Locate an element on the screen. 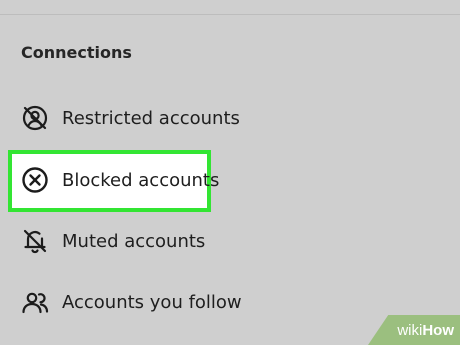 Image resolution: width=460 pixels, height=345 pixels. menu-item-restricted-accounts: Restricted accounts is located at coordinates (230, 118).